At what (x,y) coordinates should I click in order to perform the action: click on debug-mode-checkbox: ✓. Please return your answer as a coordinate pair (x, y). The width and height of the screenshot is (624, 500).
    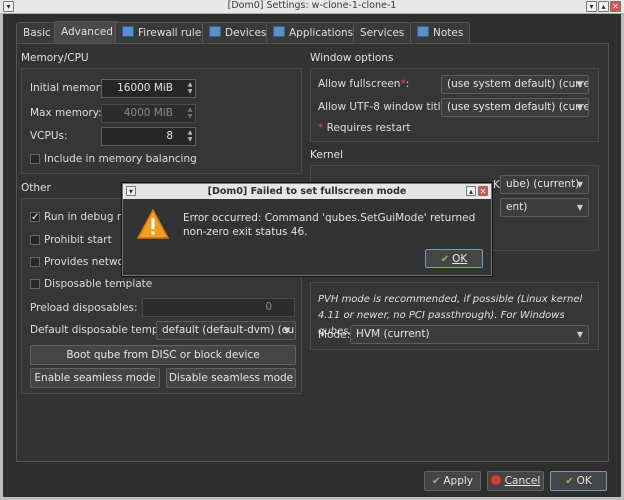
    Looking at the image, I should click on (35, 217).